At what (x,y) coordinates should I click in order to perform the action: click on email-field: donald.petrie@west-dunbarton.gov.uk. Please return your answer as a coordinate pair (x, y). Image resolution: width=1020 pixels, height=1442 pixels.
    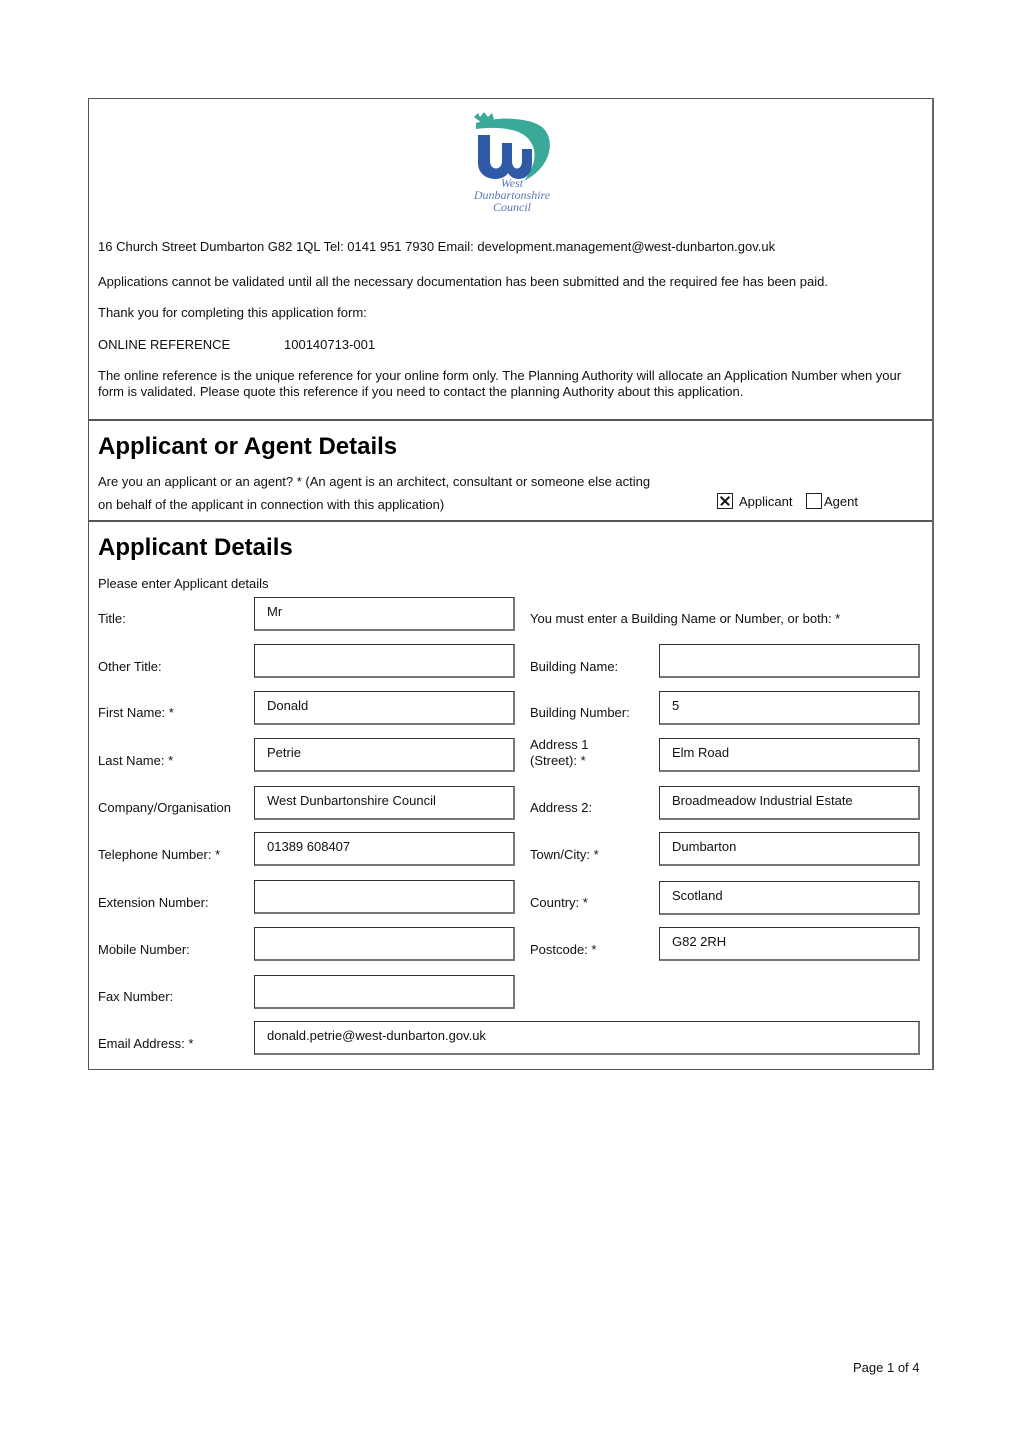
    Looking at the image, I should click on (587, 1038).